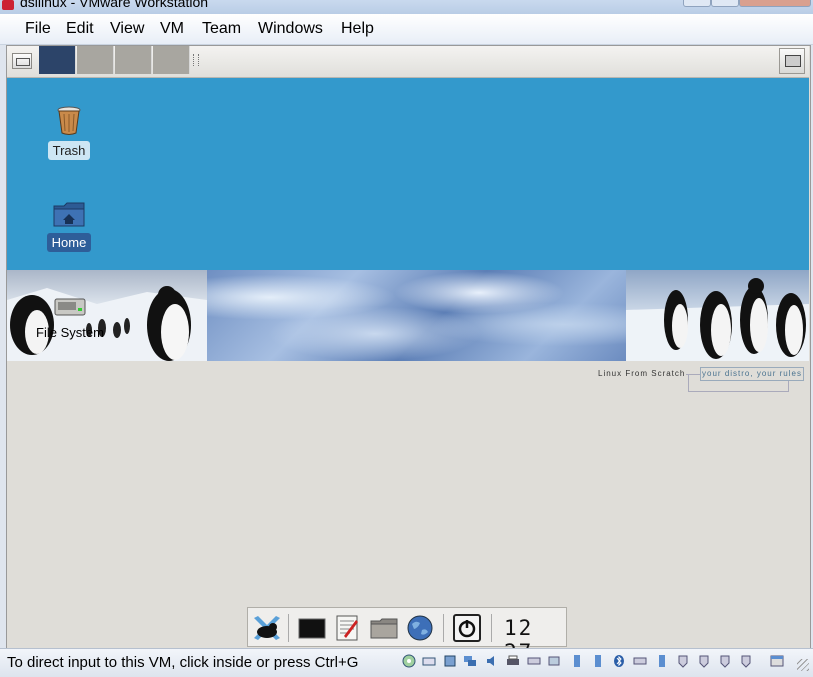 The image size is (813, 677). What do you see at coordinates (221, 29) in the screenshot?
I see `menu-team: Team` at bounding box center [221, 29].